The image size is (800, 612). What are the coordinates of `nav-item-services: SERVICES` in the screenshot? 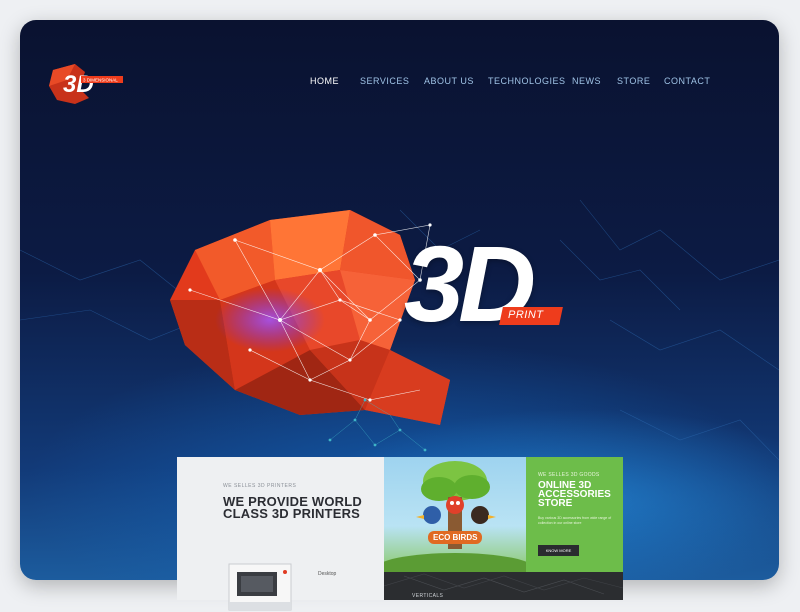 It's located at (384, 81).